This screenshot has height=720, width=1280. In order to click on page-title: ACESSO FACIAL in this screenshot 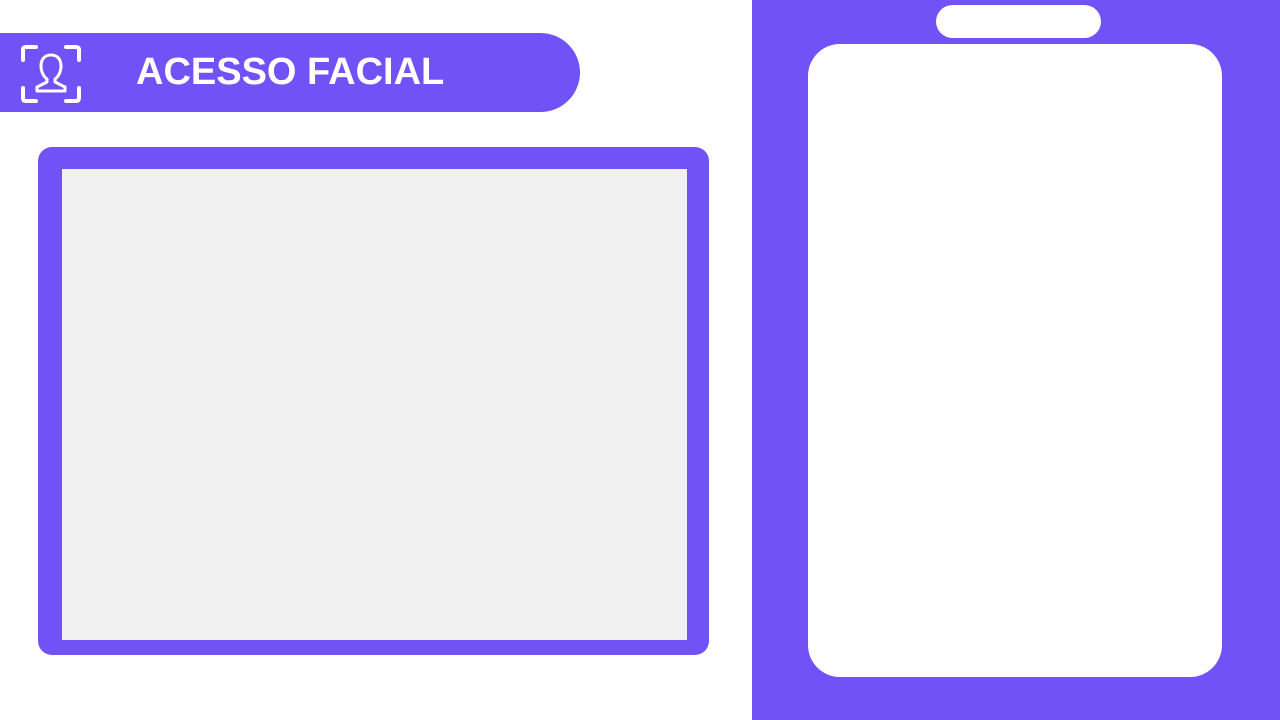, I will do `click(290, 72)`.